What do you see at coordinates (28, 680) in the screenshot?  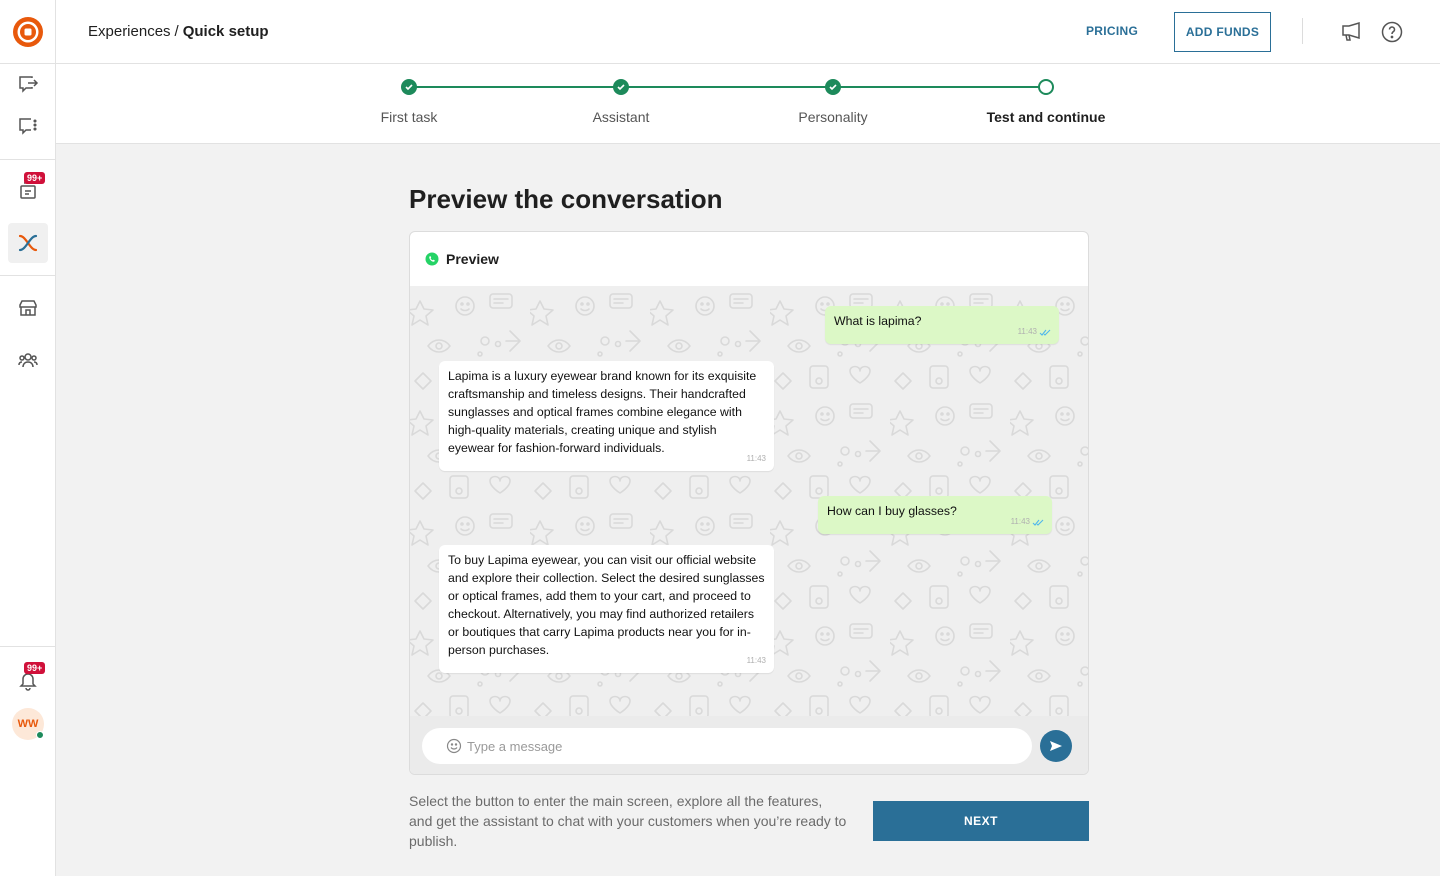 I see `sidebar-item-notifications: 99+` at bounding box center [28, 680].